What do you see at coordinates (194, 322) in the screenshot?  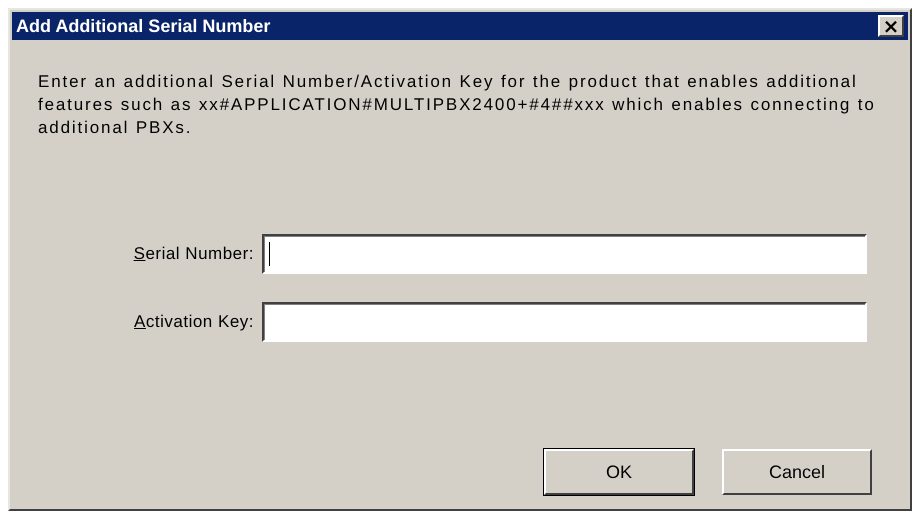 I see `field-label: Activation Key:` at bounding box center [194, 322].